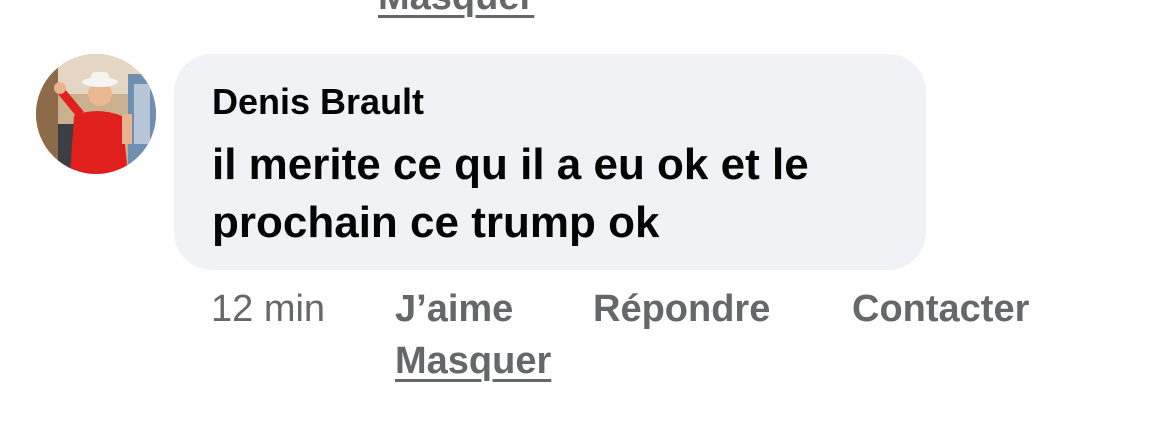 Image resolution: width=1170 pixels, height=423 pixels. Describe the element at coordinates (473, 361) in the screenshot. I see `hide-comment-button: Masquer` at that location.